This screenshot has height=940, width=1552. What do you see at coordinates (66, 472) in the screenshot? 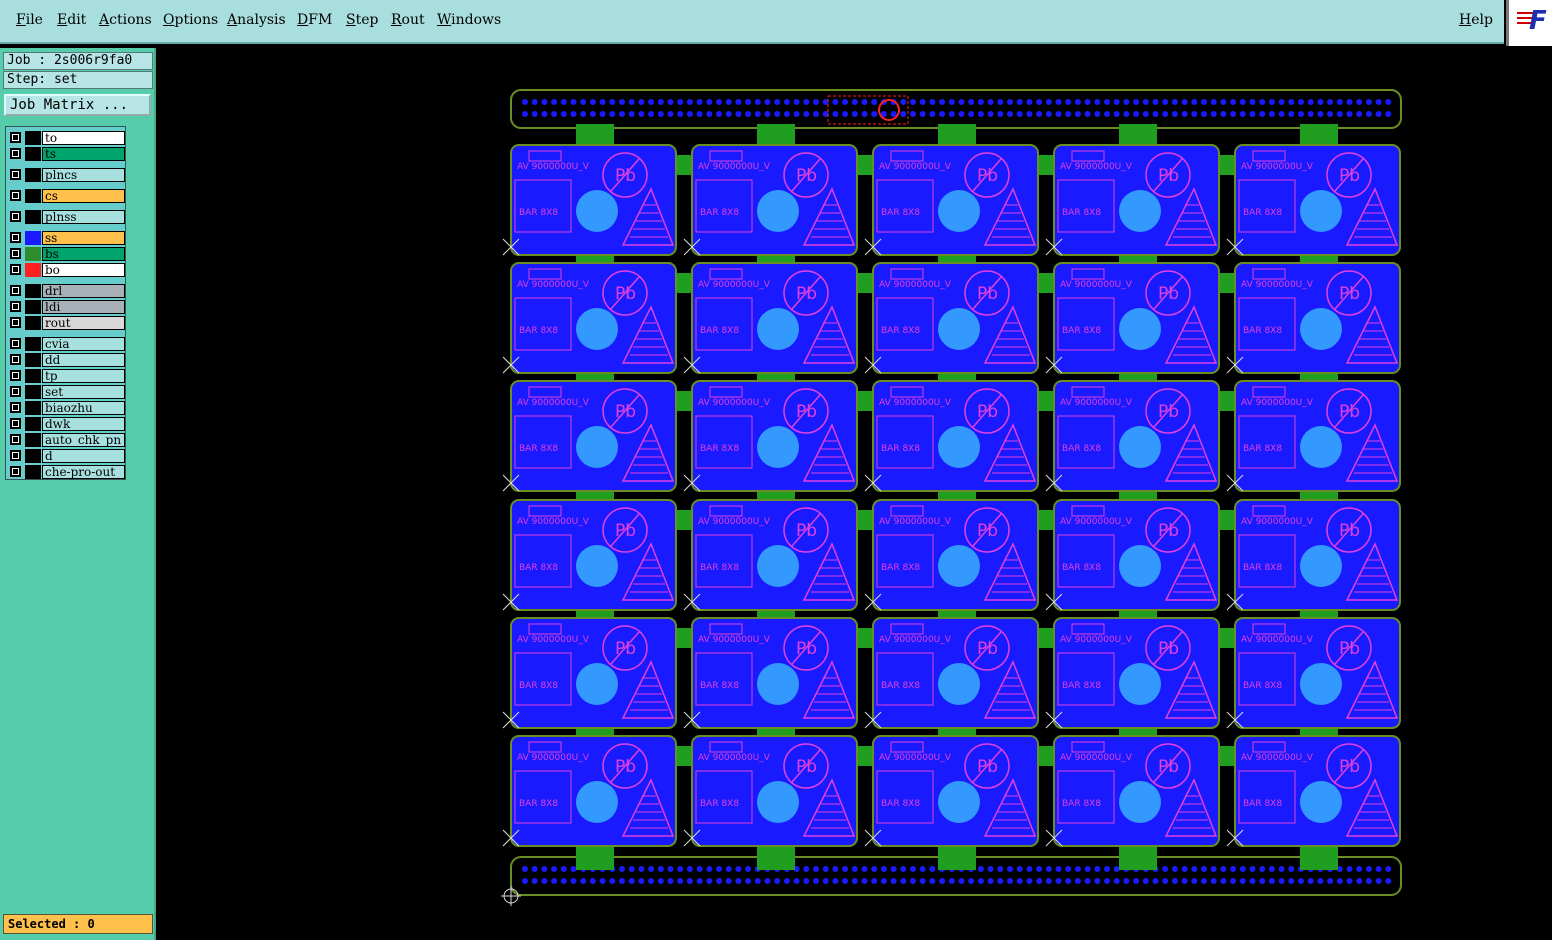
I see `layer-row-che-pro-out: che-pro-out` at bounding box center [66, 472].